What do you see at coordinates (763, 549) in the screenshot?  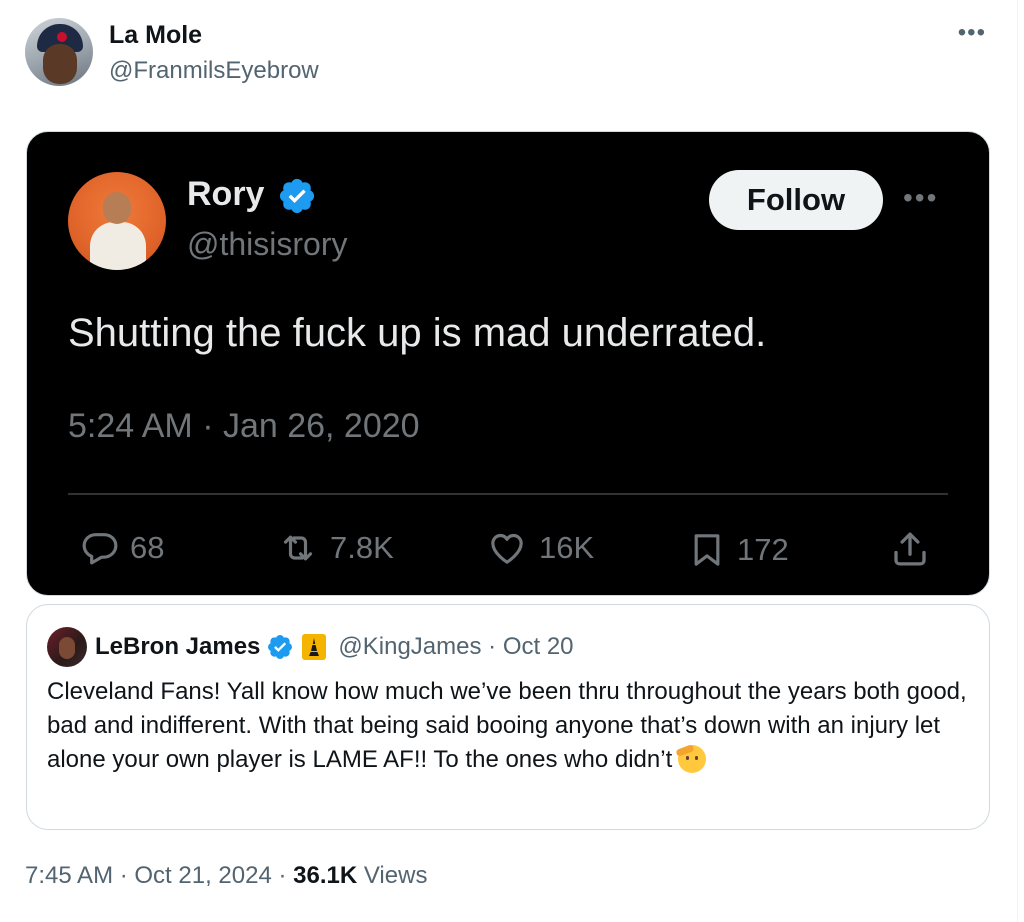 I see `bookmark-count: 172` at bounding box center [763, 549].